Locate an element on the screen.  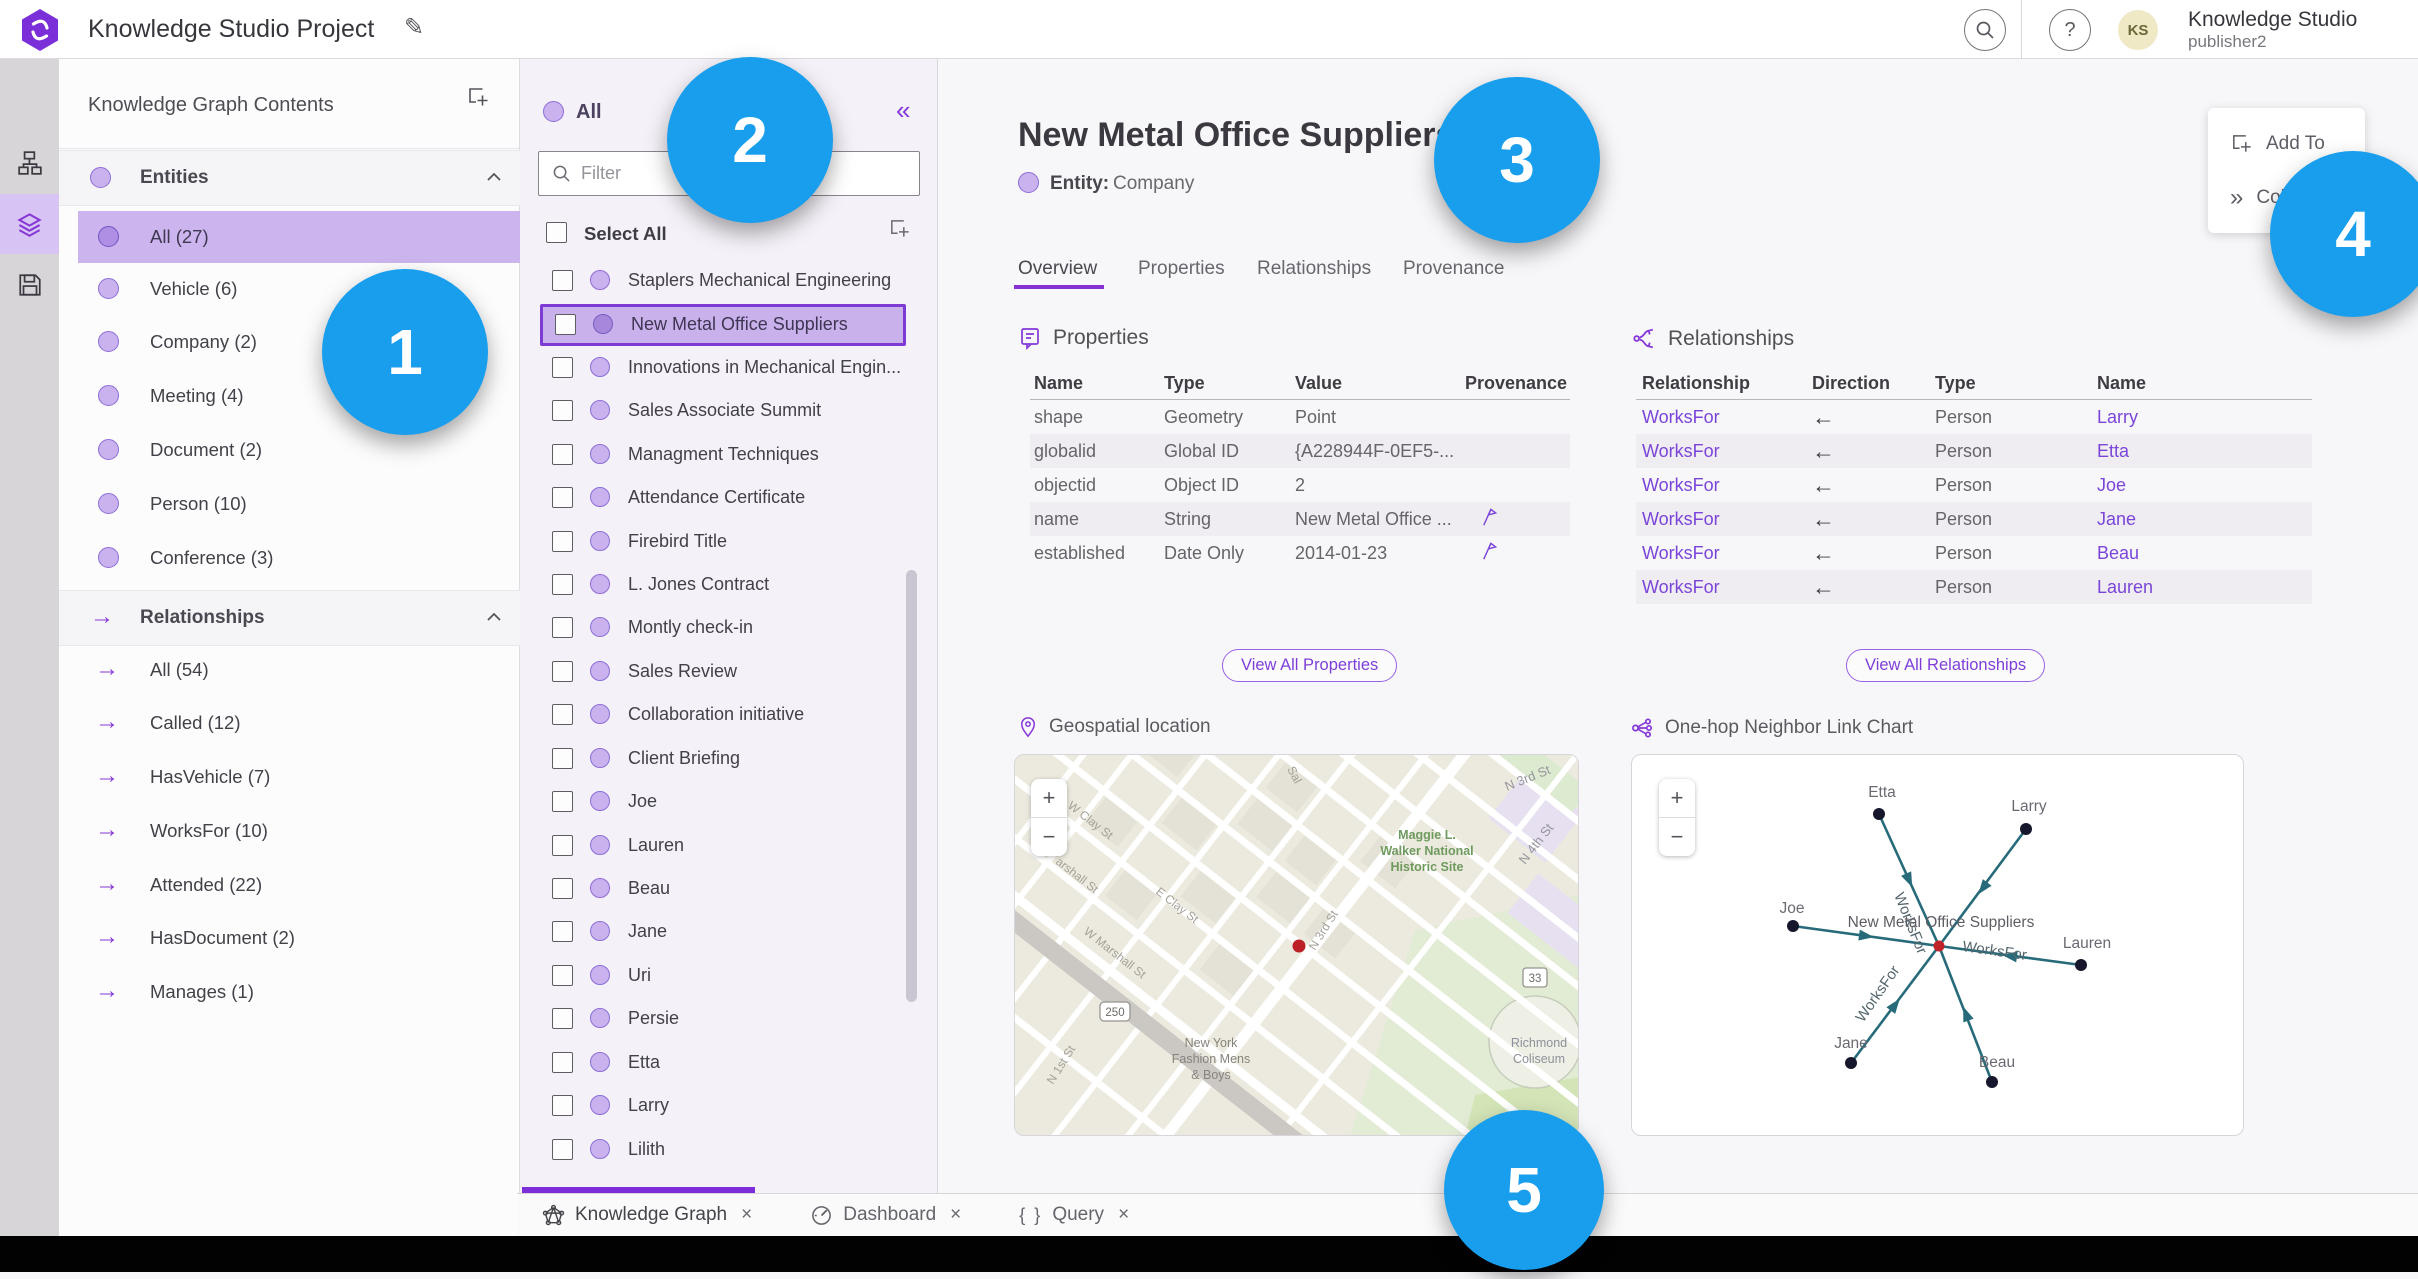
select-all-checkbox is located at coordinates (556, 232).